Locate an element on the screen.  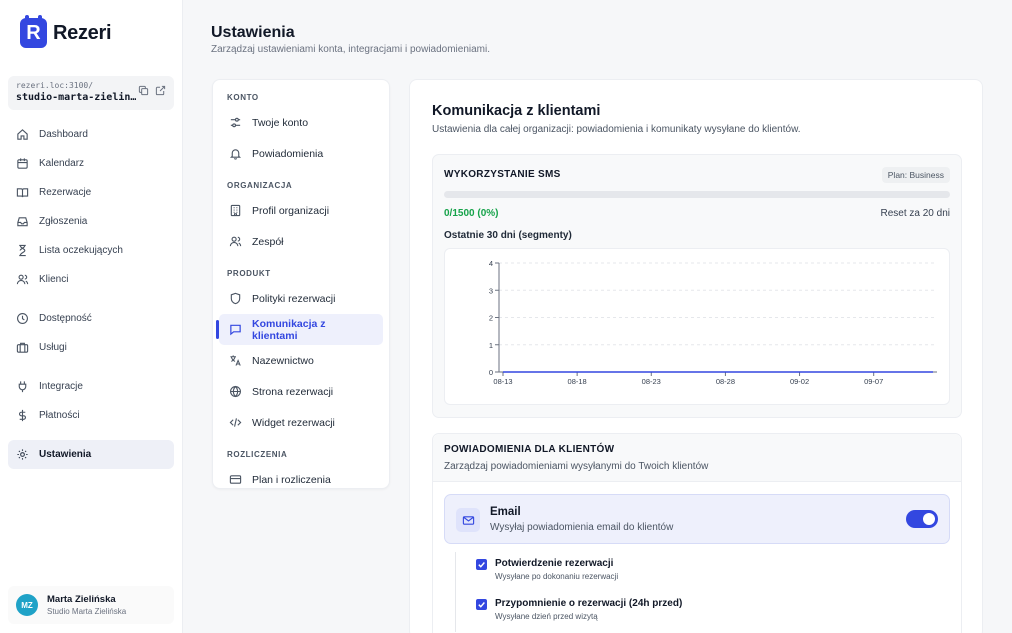
code-icon is located at coordinates (235, 422).